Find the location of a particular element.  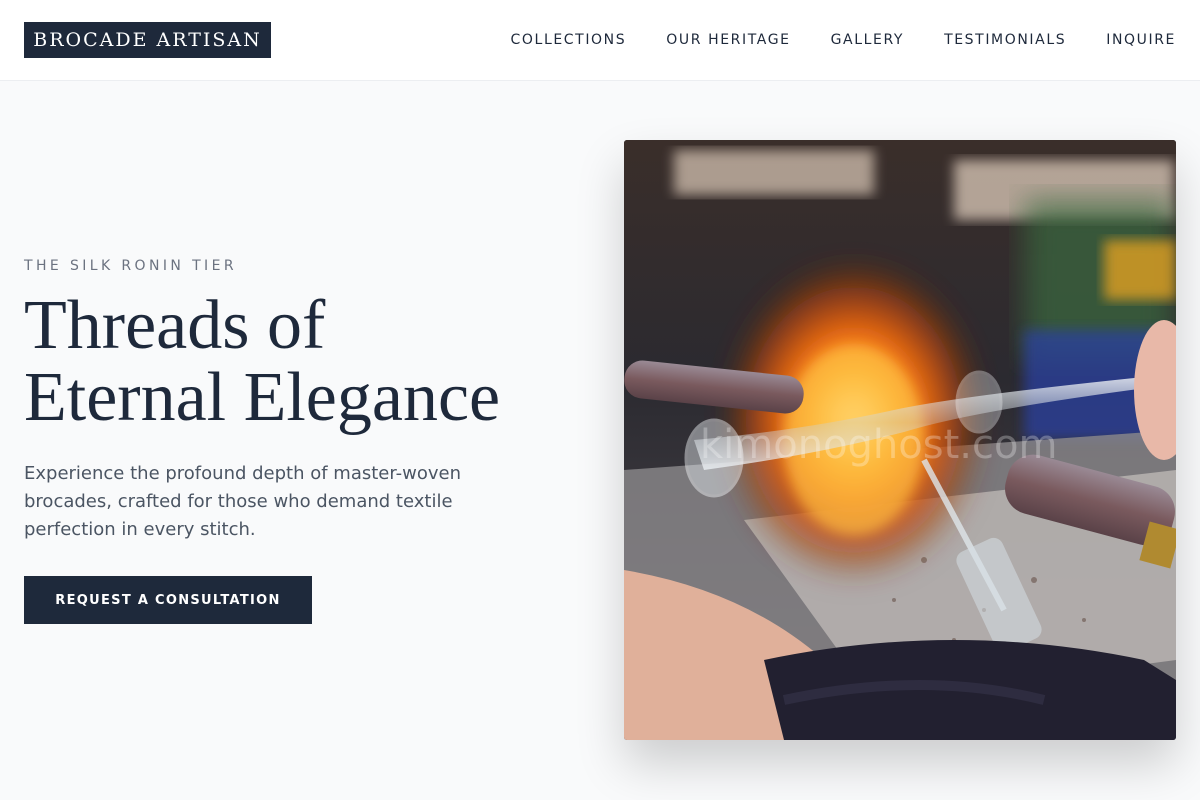

request-consultation-button: REQUEST A CONSULTATION is located at coordinates (168, 600).